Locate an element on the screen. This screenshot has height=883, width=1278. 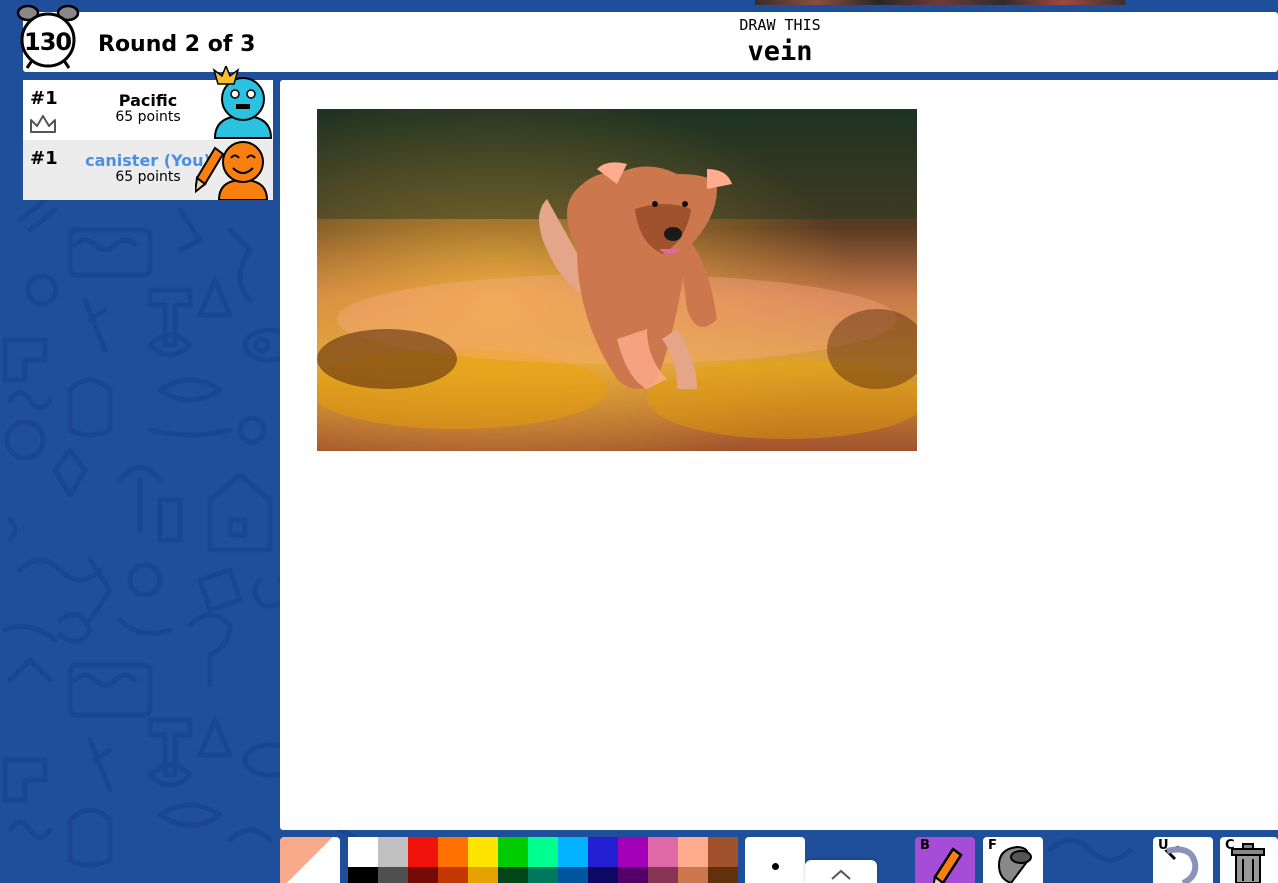
chevron-up-icon is located at coordinates (841, 874).